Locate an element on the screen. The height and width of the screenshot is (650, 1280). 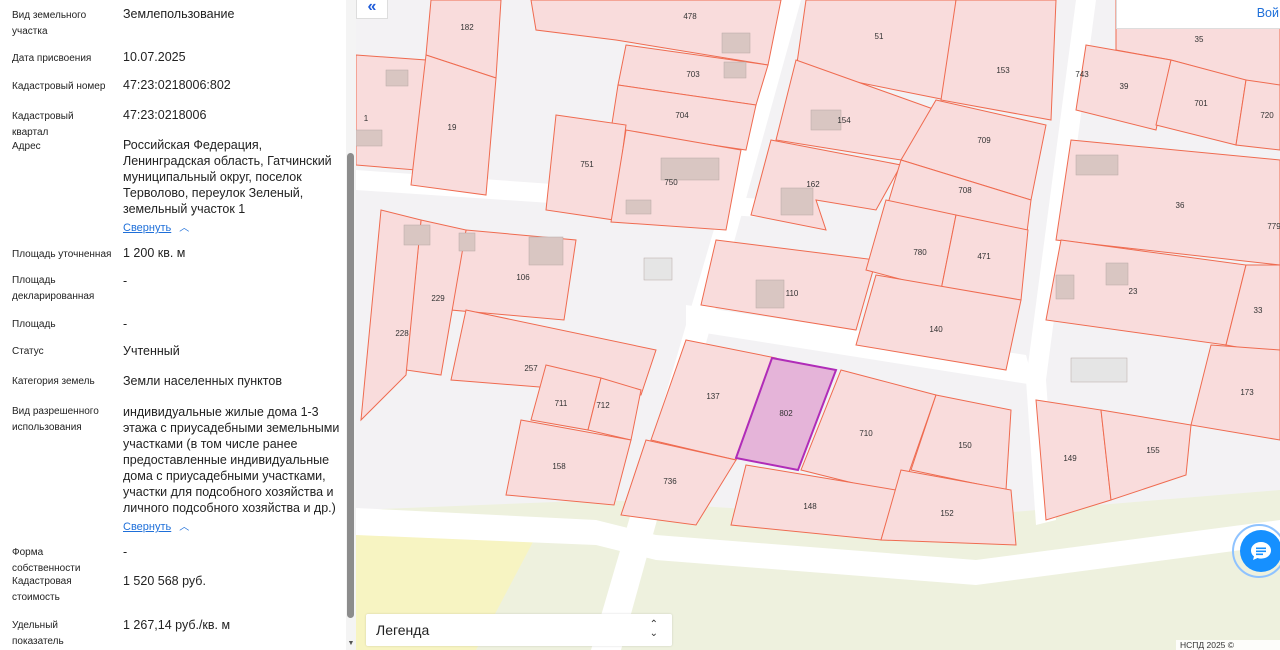
login-button: Вой is located at coordinates (1198, 14).